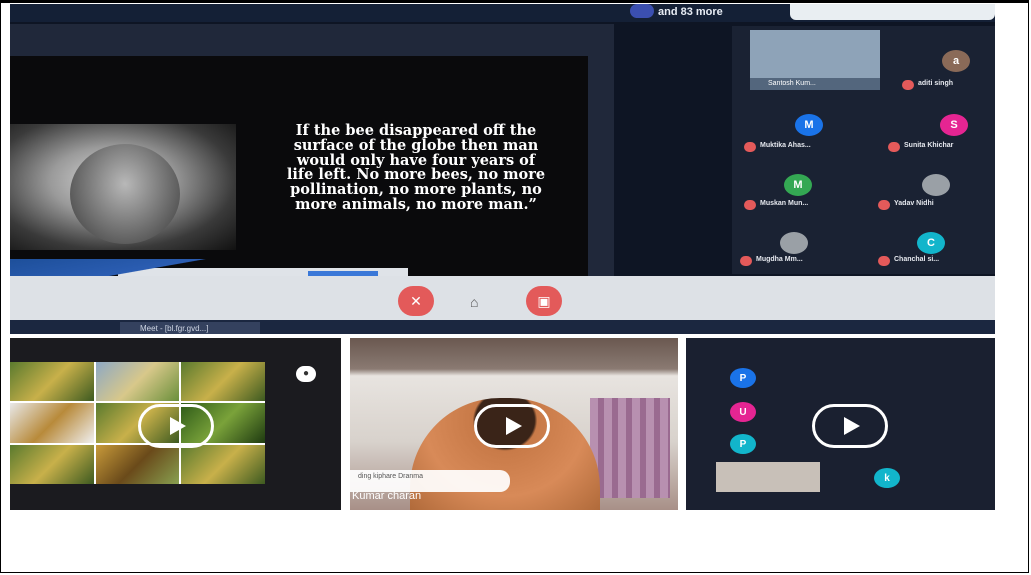 The image size is (1031, 575). Describe the element at coordinates (502, 13) in the screenshot. I see `meeting-top-bar: and 83 more` at that location.